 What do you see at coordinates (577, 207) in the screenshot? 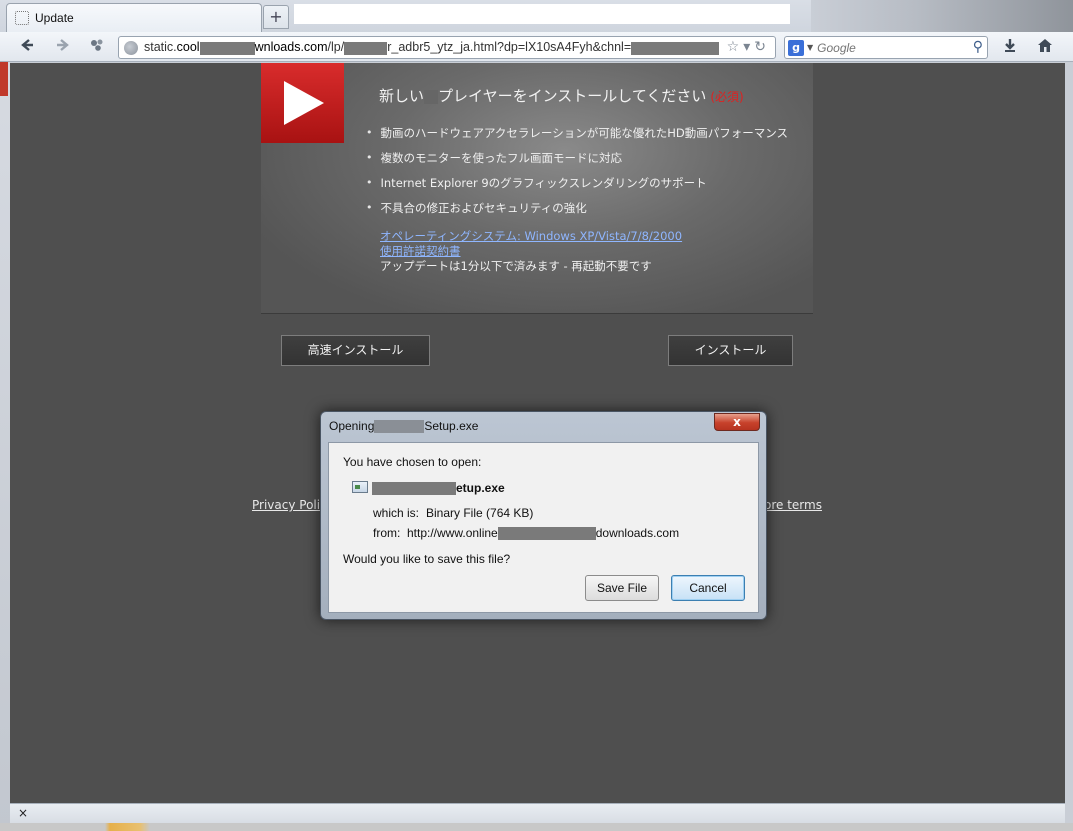
I see `list-item: 不具合の修正およびセキュリティの強化` at bounding box center [577, 207].